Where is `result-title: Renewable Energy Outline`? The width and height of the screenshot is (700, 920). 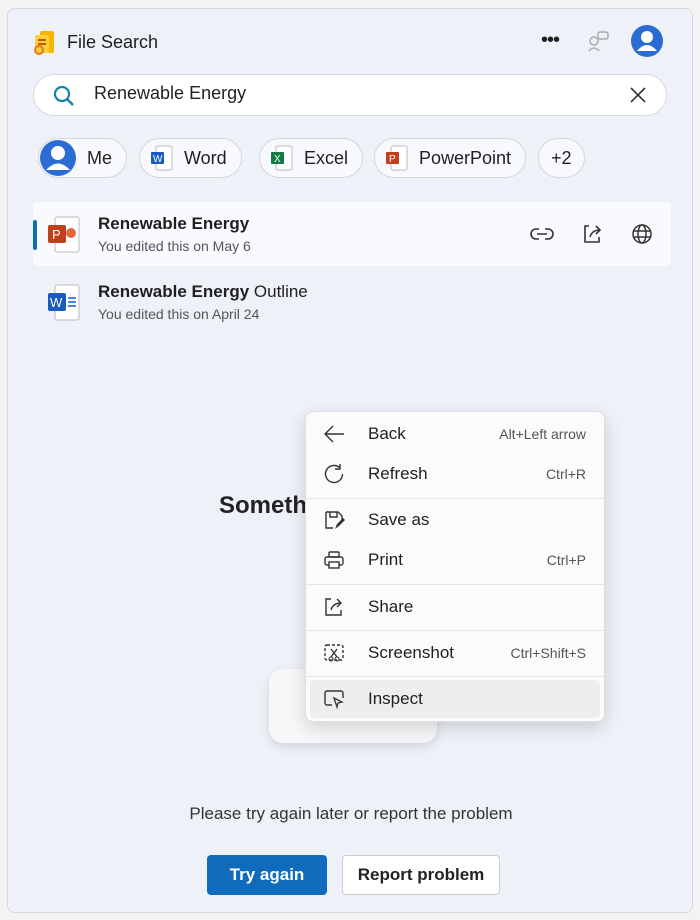 result-title: Renewable Energy Outline is located at coordinates (203, 291).